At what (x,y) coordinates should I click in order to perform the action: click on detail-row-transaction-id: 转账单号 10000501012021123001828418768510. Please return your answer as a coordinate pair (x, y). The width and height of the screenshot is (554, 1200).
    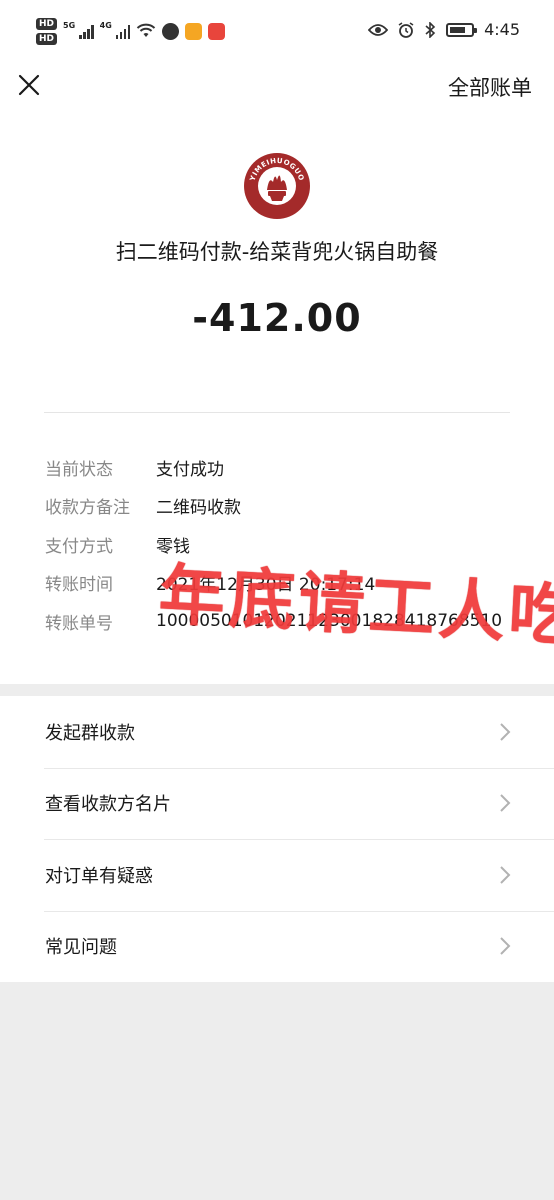
    Looking at the image, I should click on (285, 621).